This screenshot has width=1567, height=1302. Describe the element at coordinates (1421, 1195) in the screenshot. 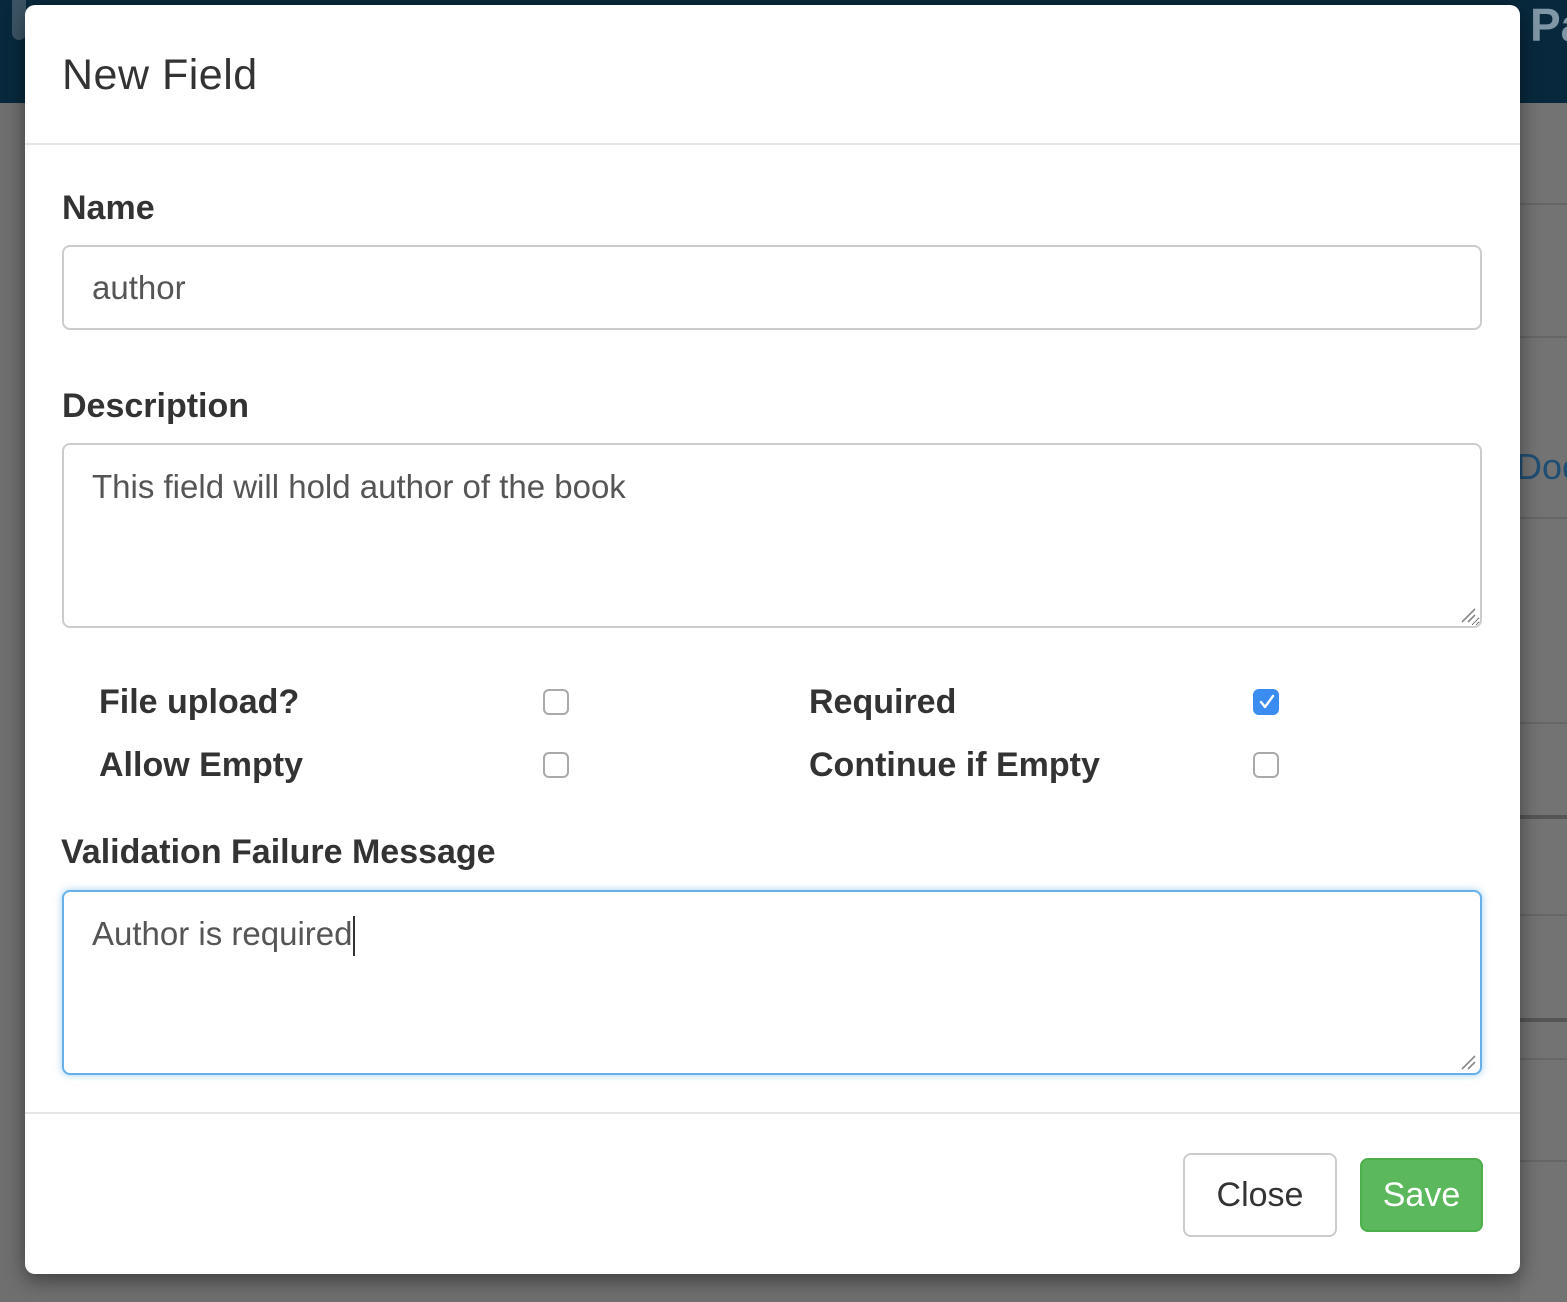

I see `save-button: Save` at that location.